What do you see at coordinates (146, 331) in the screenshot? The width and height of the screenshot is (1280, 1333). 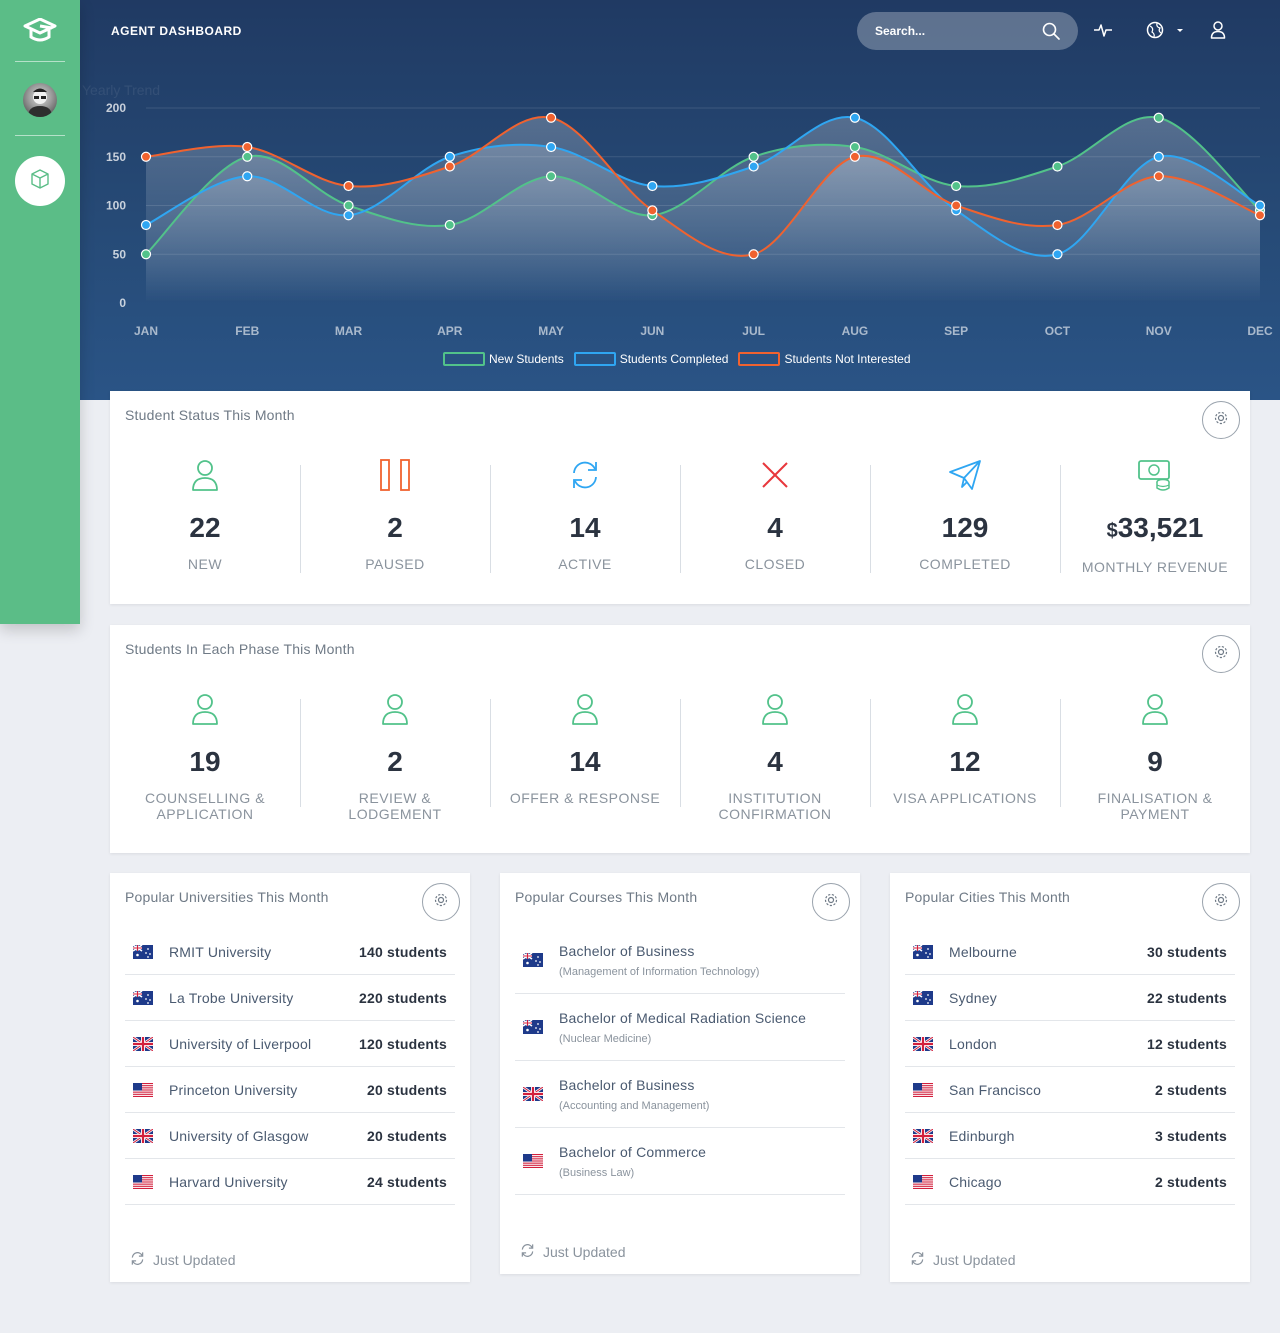 I see `x-tick-label: JAN` at bounding box center [146, 331].